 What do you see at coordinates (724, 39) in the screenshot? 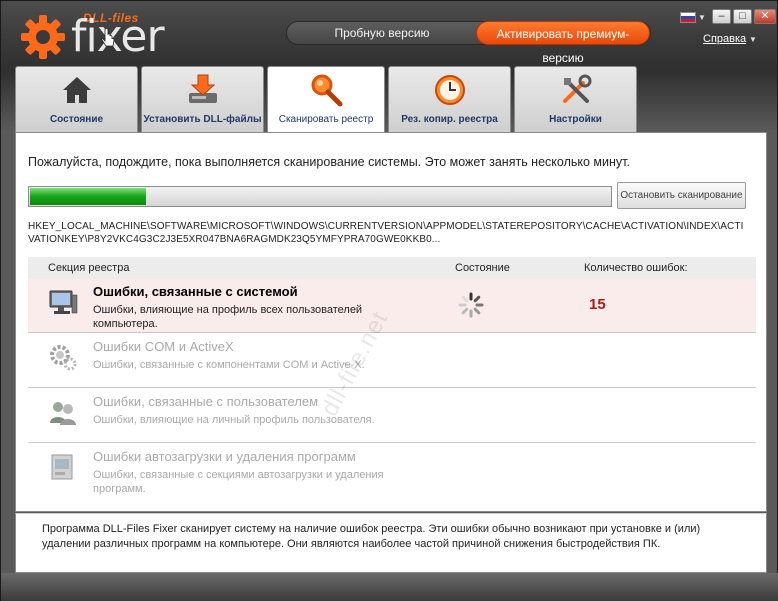
I see `help-link: Справка` at bounding box center [724, 39].